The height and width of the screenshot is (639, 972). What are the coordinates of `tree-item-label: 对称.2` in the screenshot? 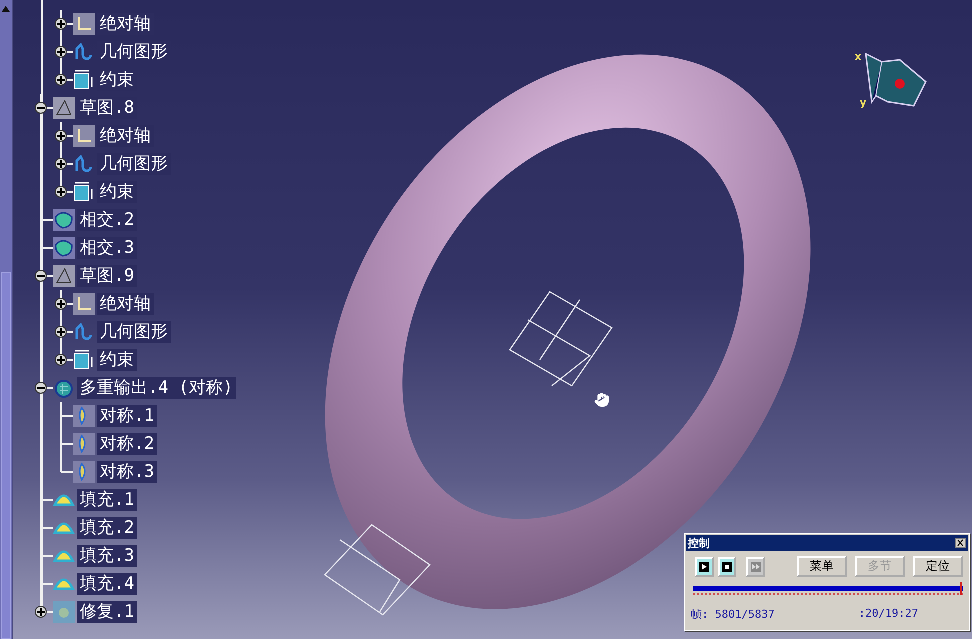 It's located at (127, 444).